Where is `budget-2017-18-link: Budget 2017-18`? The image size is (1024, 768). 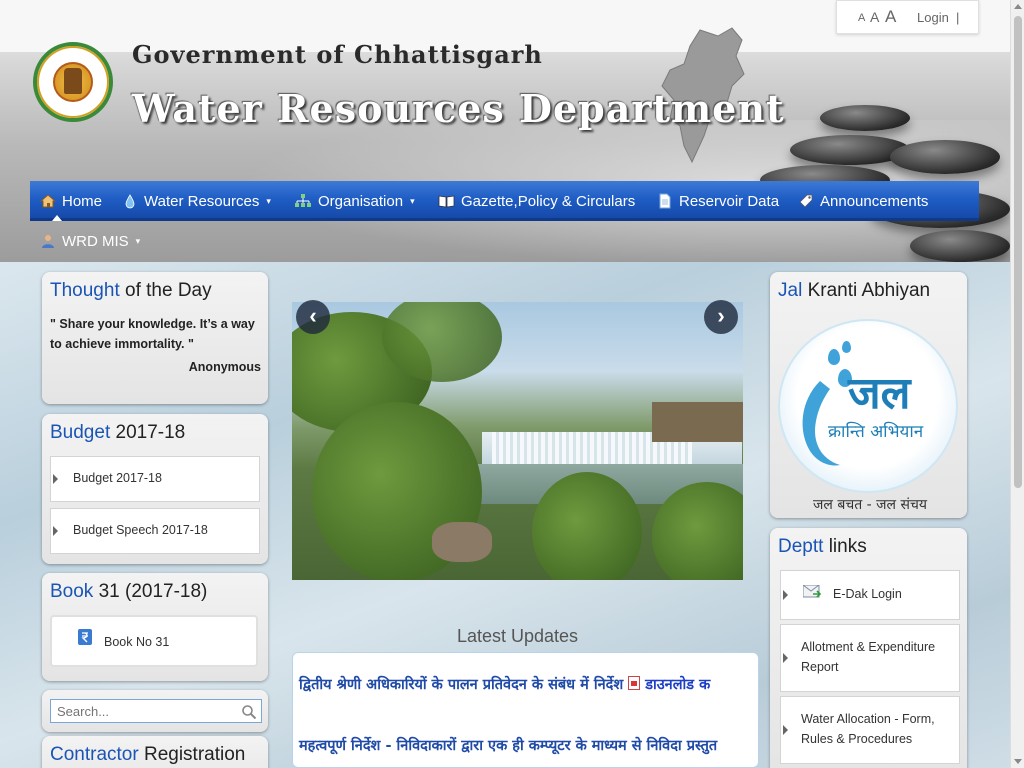
budget-2017-18-link: Budget 2017-18 is located at coordinates (155, 479).